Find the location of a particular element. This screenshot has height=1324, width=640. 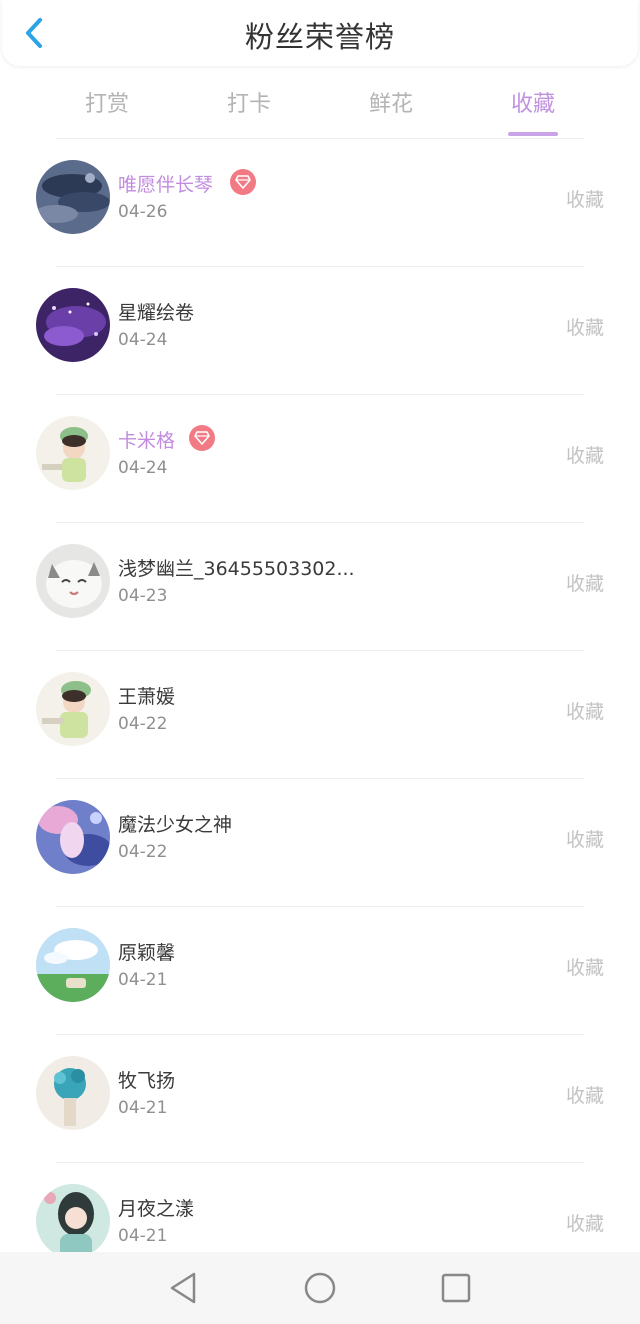

tab-label: 鲜花 is located at coordinates (390, 104).